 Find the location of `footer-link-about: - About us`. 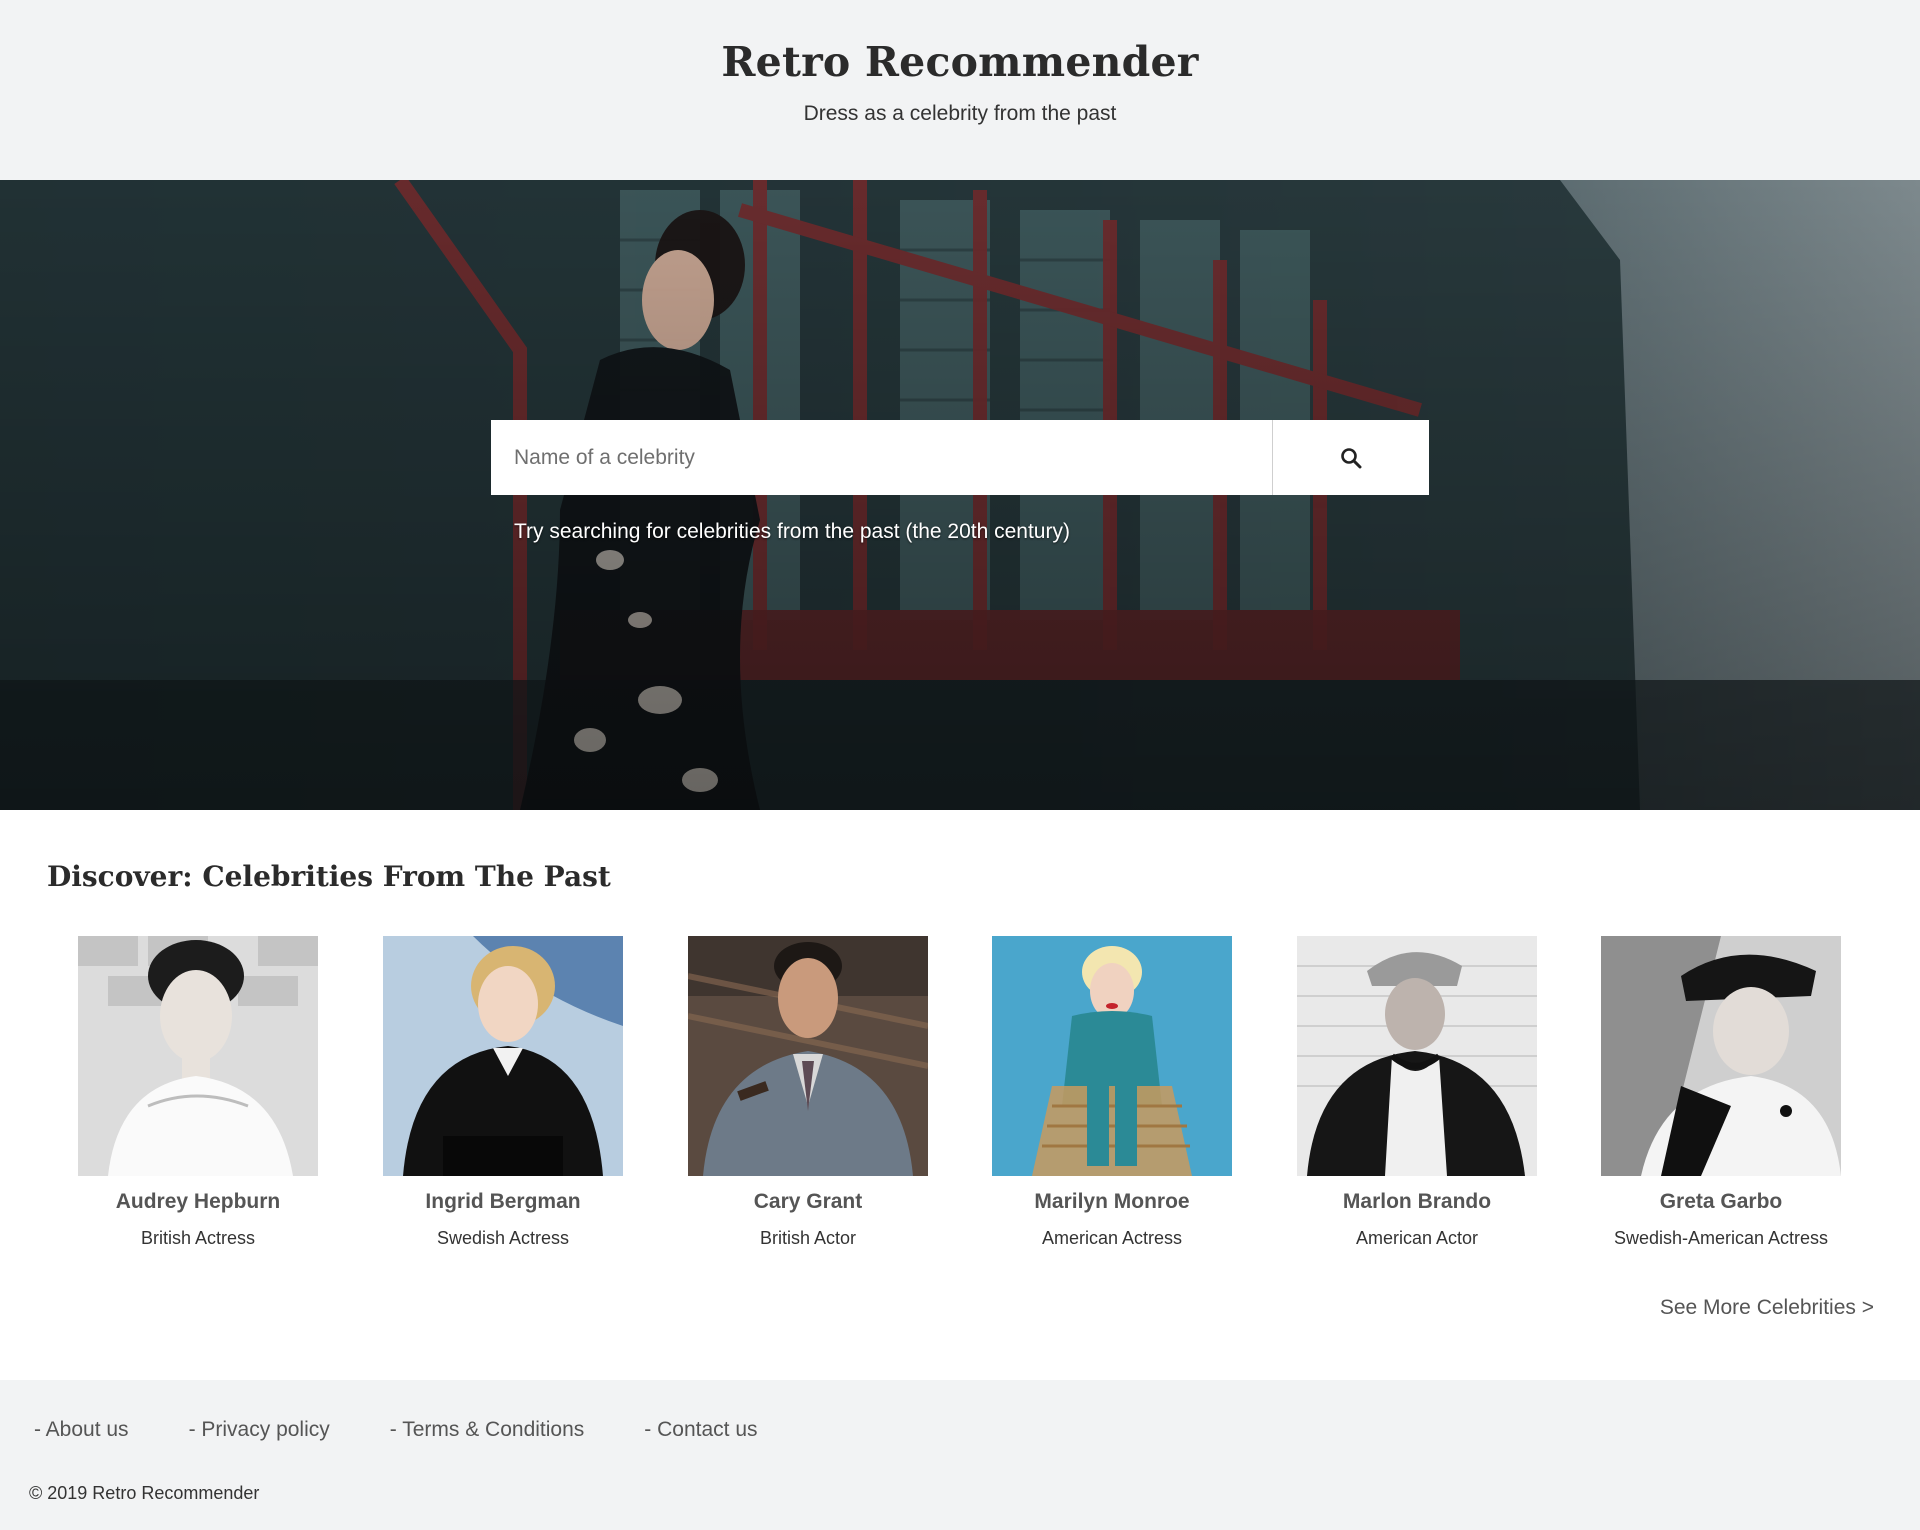

footer-link-about: - About us is located at coordinates (81, 1430).